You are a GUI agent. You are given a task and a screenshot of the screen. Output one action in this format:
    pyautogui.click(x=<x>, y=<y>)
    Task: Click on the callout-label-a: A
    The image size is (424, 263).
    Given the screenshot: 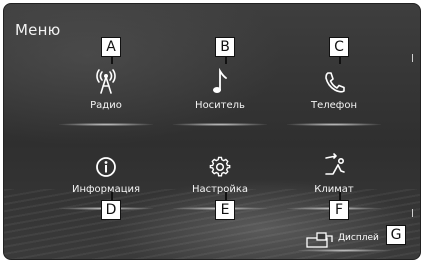 What is the action you would take?
    pyautogui.click(x=111, y=47)
    